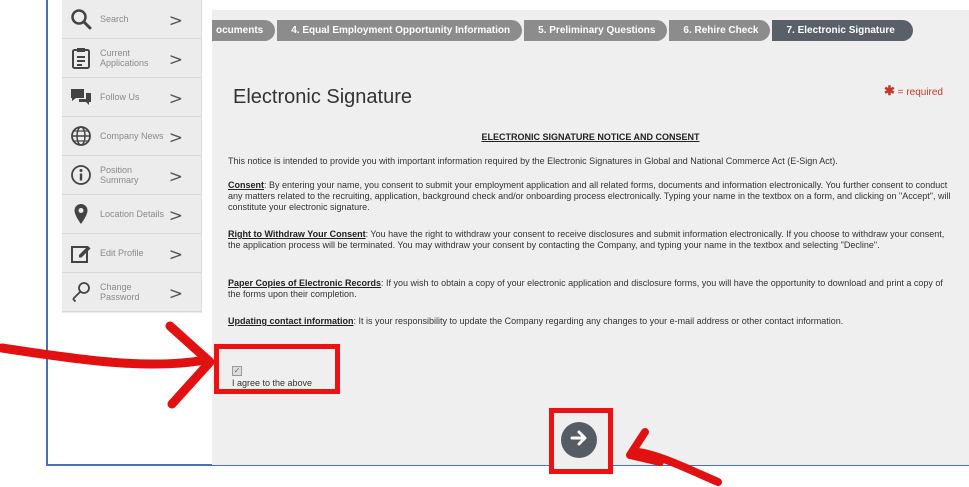  I want to click on info-icon, so click(81, 175).